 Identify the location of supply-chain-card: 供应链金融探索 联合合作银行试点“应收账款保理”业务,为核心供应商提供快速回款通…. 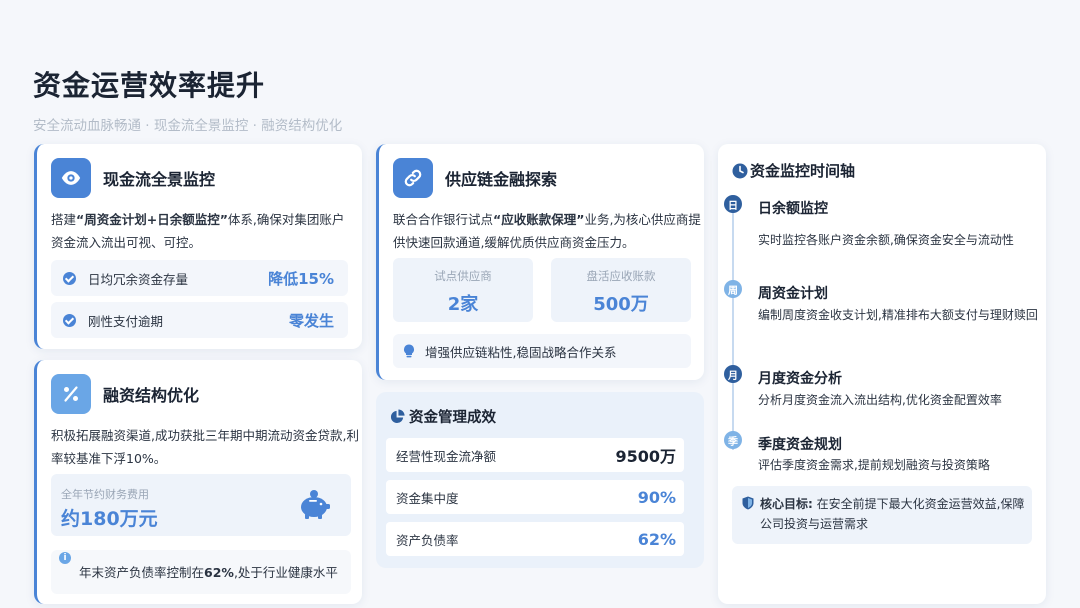
(540, 262).